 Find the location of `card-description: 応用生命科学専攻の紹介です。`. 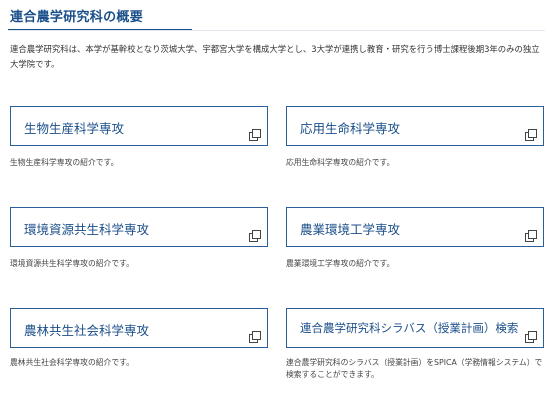

card-description: 応用生命科学専攻の紹介です。 is located at coordinates (340, 162).